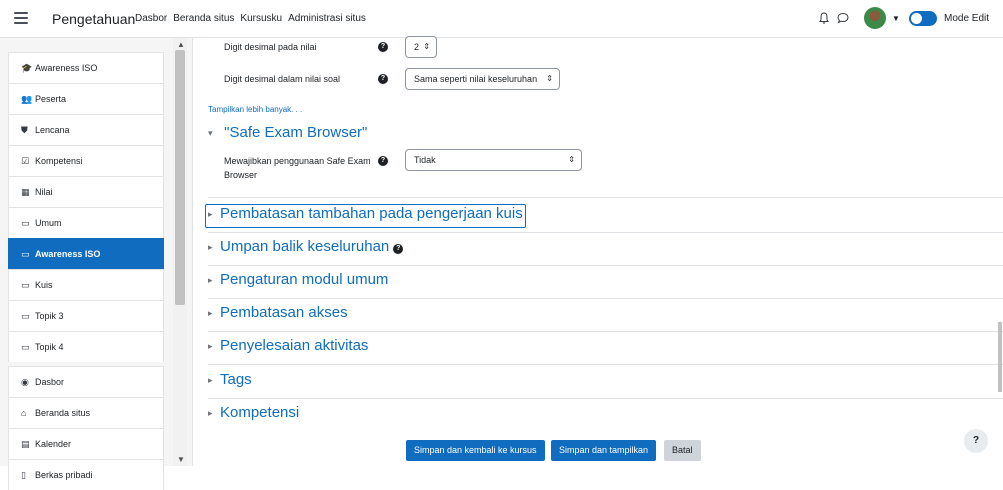  I want to click on save-display-button: Simpan dan tampilkan, so click(604, 450).